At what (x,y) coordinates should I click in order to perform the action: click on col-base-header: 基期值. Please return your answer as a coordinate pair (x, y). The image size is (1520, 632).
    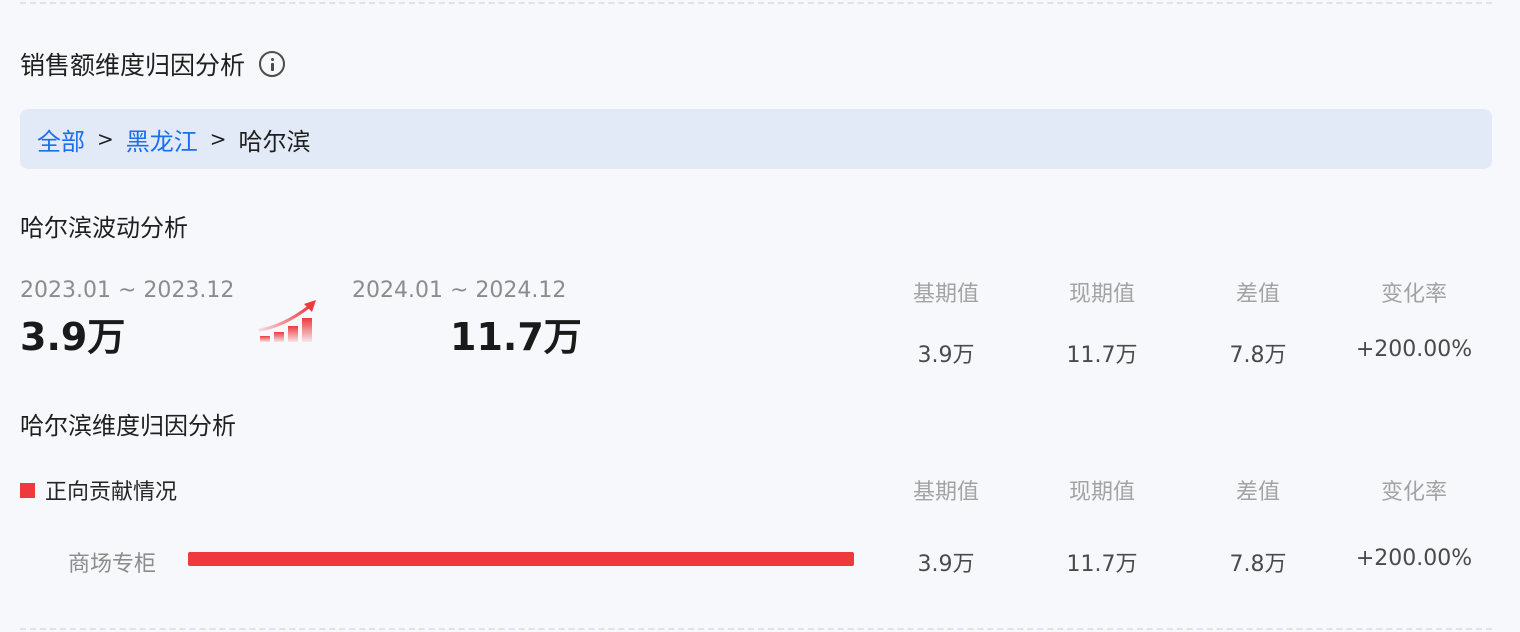
    Looking at the image, I should click on (945, 294).